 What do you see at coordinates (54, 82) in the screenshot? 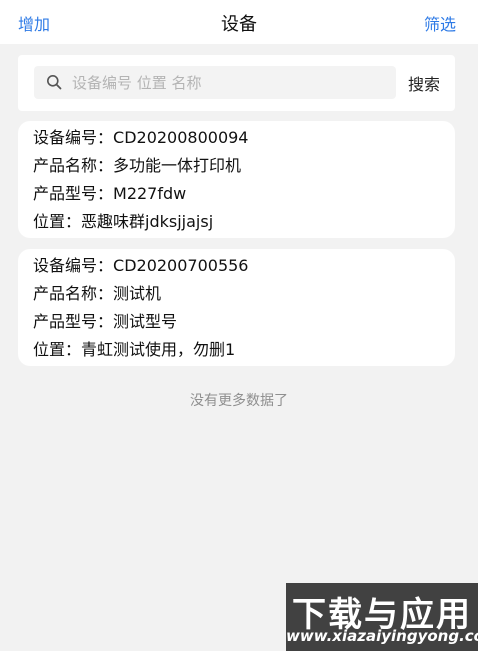
I see `search-icon` at bounding box center [54, 82].